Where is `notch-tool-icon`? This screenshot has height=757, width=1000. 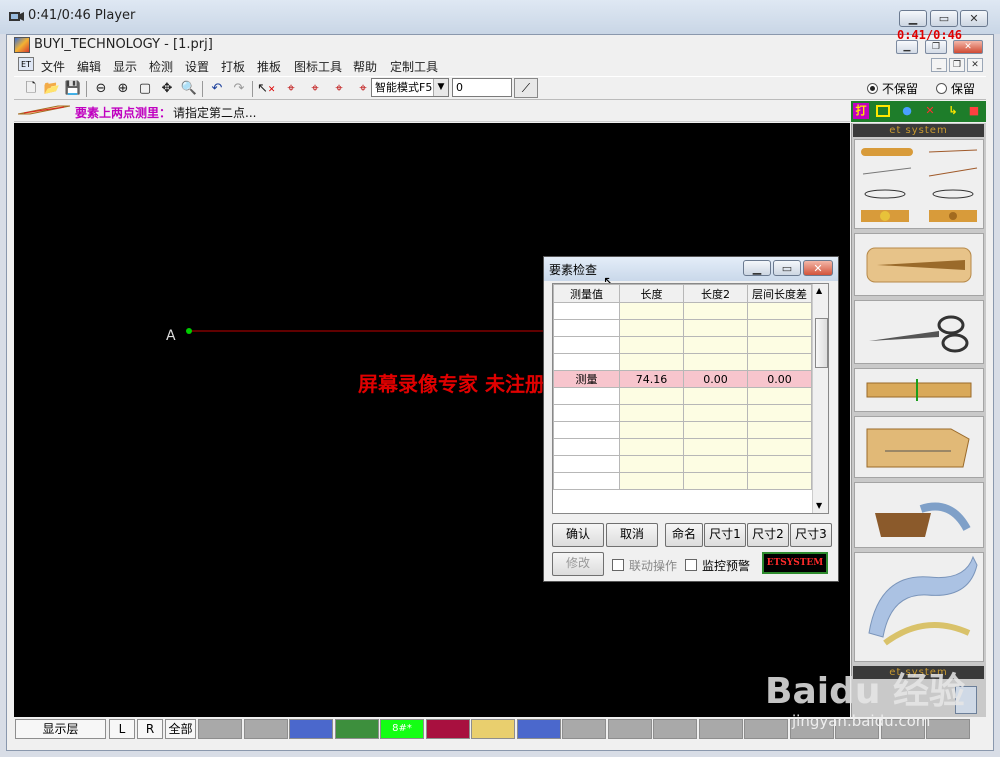
notch-tool-icon is located at coordinates (919, 390).